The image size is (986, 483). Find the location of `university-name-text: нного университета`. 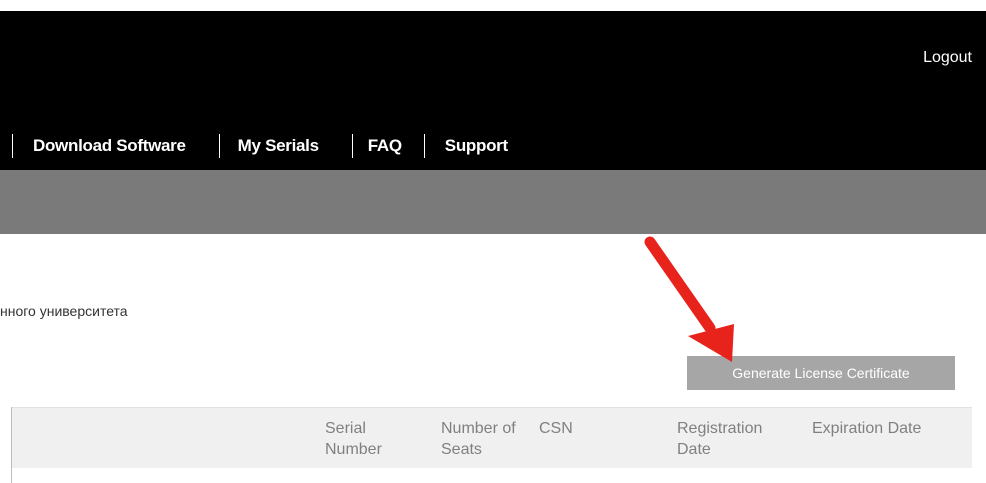

university-name-text: нного университета is located at coordinates (64, 311).